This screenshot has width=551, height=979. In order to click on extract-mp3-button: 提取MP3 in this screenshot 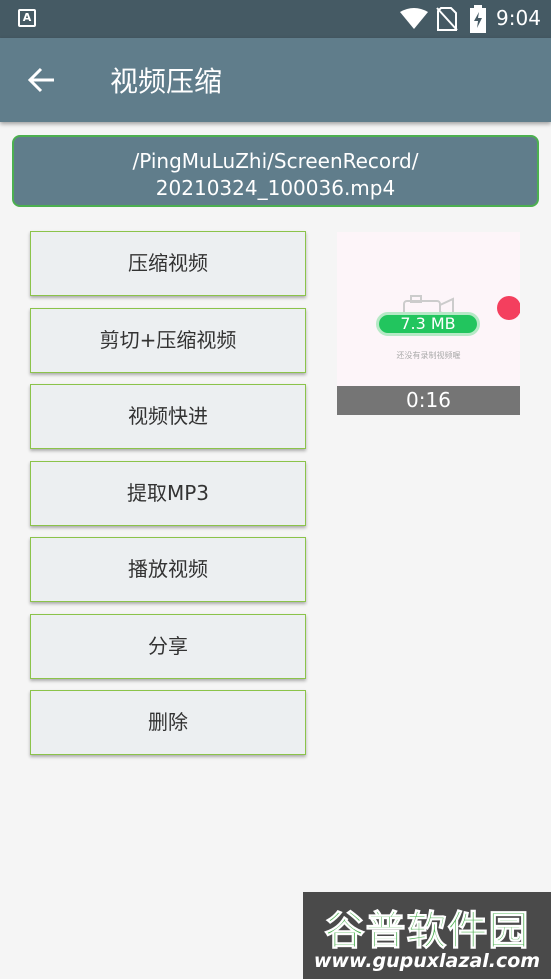, I will do `click(168, 493)`.